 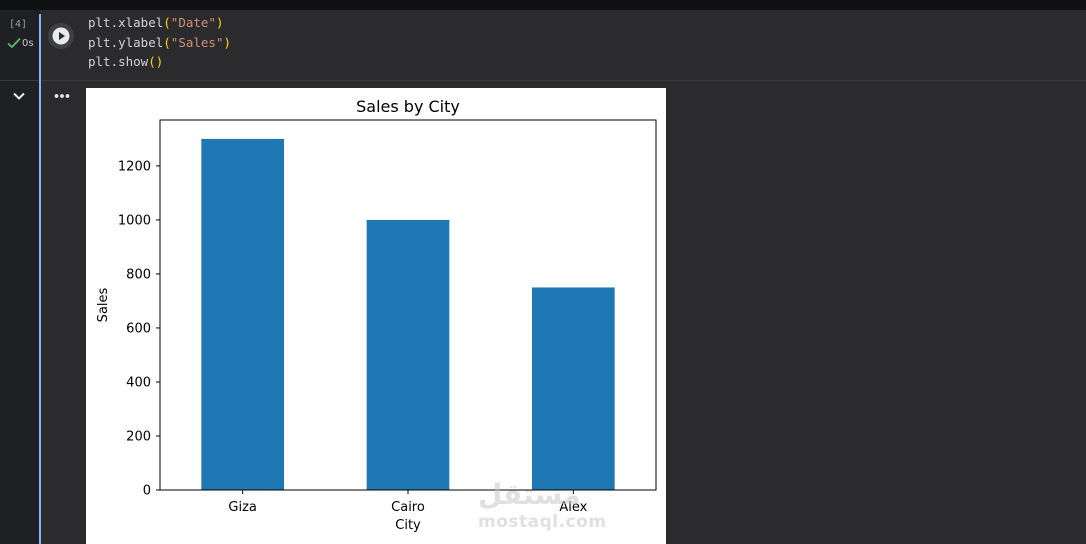 I want to click on check-icon, so click(x=14, y=43).